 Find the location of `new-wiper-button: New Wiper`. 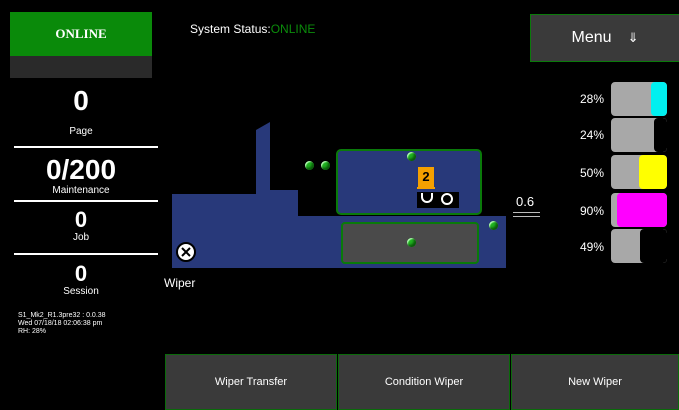

new-wiper-button: New Wiper is located at coordinates (595, 382).